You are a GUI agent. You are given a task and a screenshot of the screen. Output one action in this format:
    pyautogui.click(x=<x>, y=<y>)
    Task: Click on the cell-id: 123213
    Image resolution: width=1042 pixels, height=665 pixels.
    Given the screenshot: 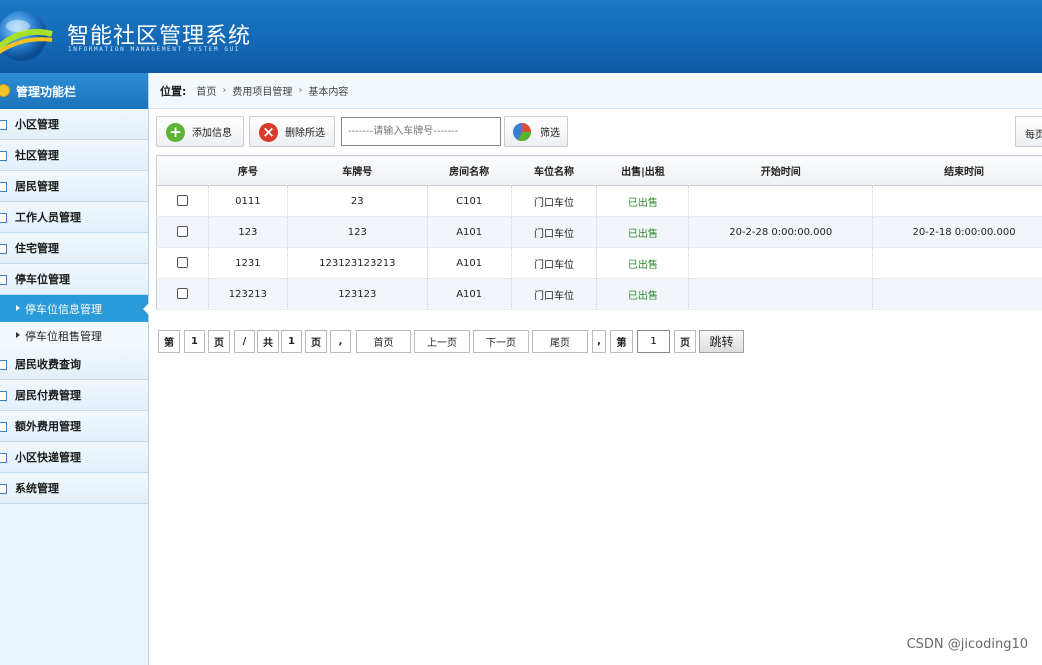 What is the action you would take?
    pyautogui.click(x=248, y=294)
    